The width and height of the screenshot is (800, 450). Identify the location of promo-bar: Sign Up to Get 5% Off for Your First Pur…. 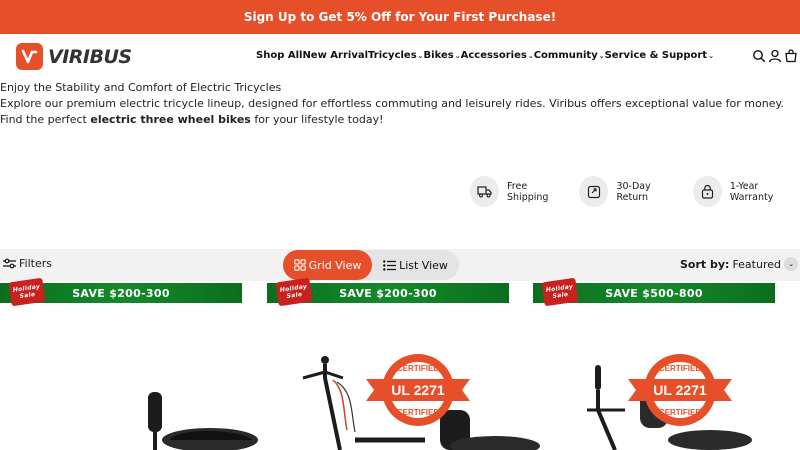
(400, 17).